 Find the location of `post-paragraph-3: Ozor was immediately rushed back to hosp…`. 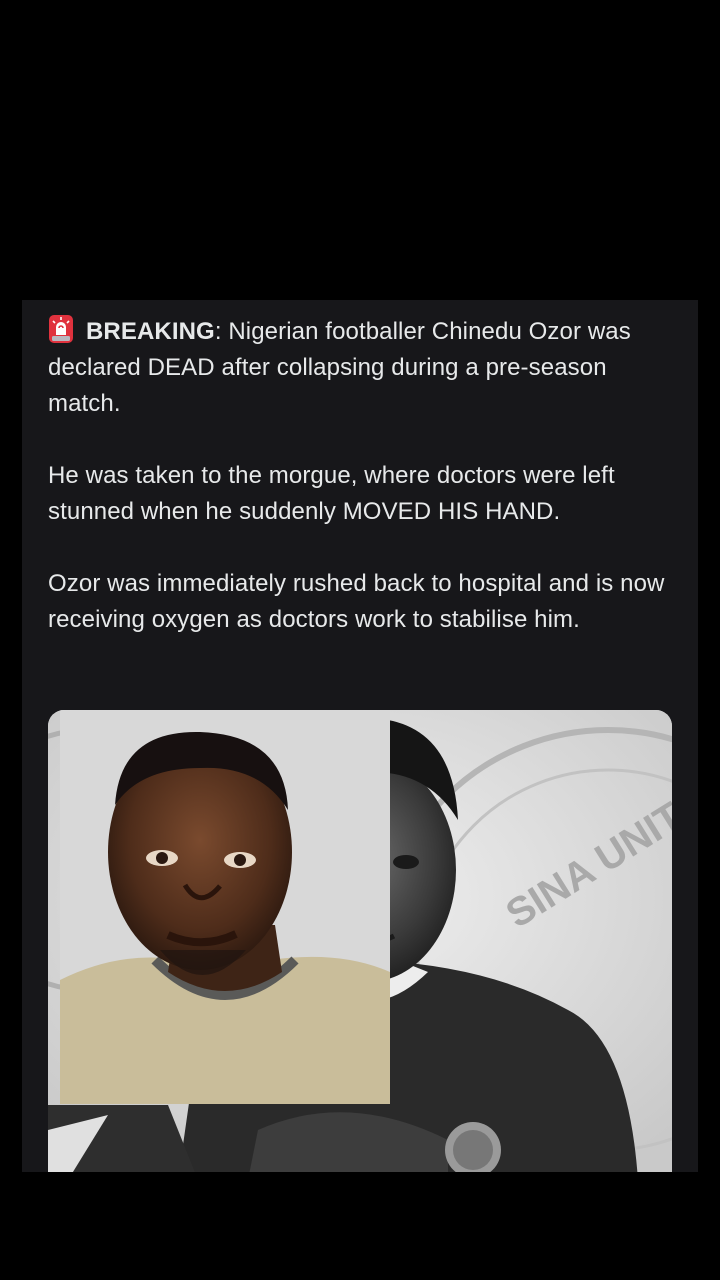

post-paragraph-3: Ozor was immediately rushed back to hosp… is located at coordinates (356, 601).